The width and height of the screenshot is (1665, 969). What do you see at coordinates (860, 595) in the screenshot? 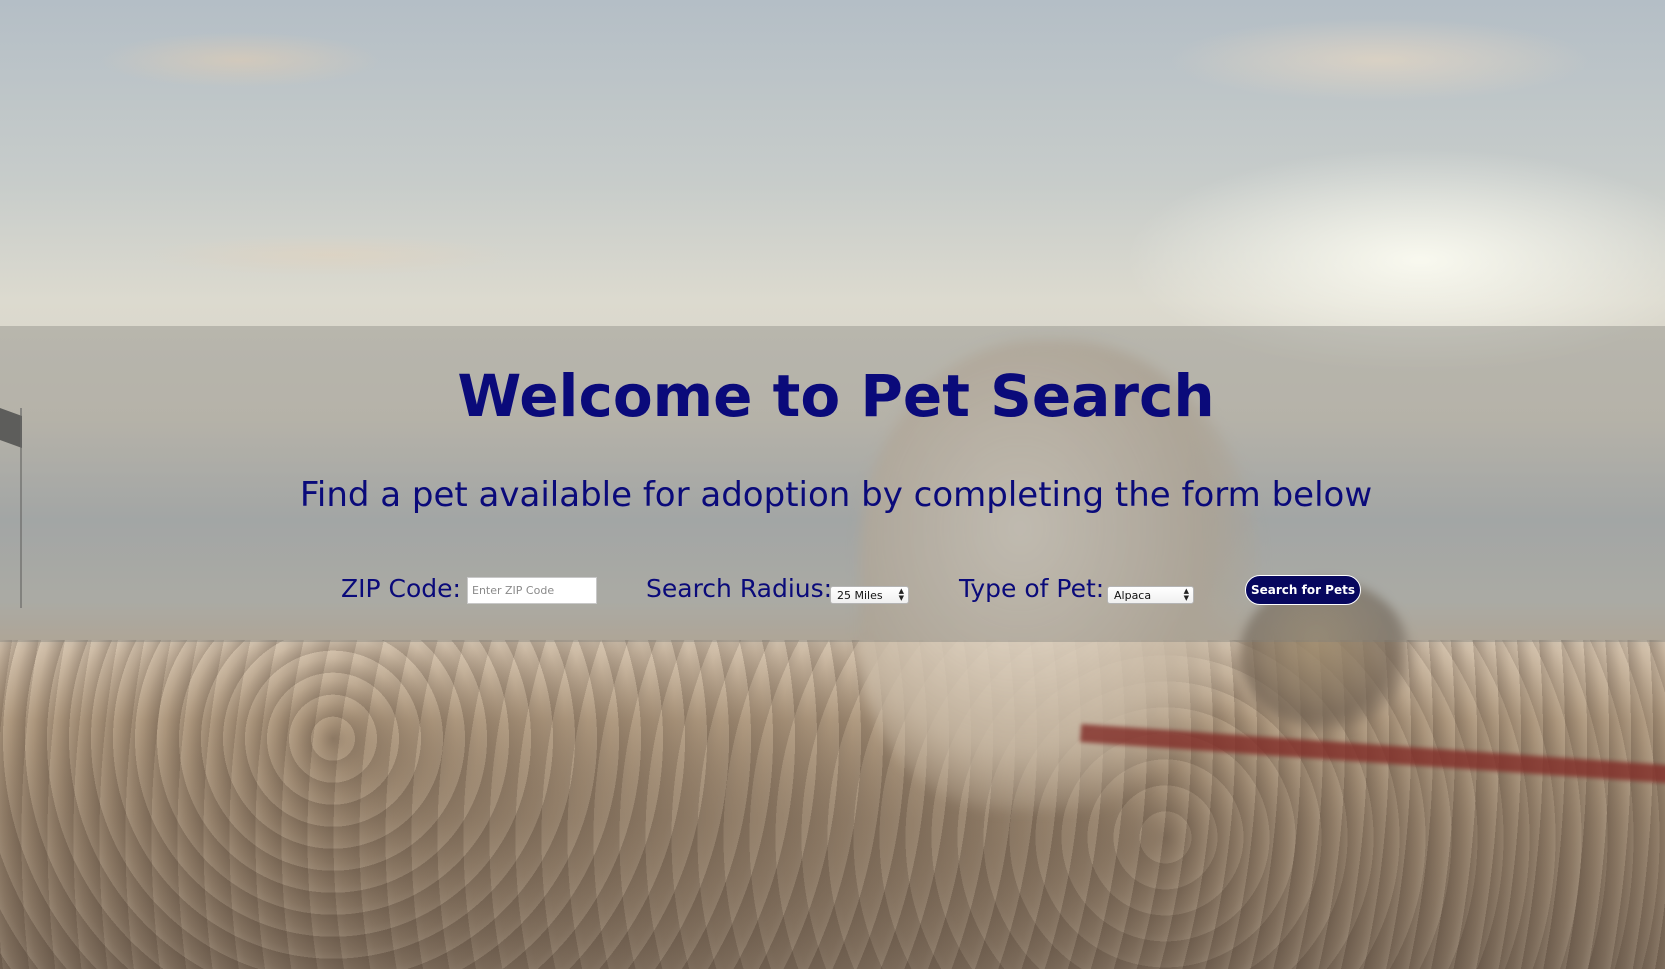
I see `search-radius-selected-value: 25 Miles` at bounding box center [860, 595].